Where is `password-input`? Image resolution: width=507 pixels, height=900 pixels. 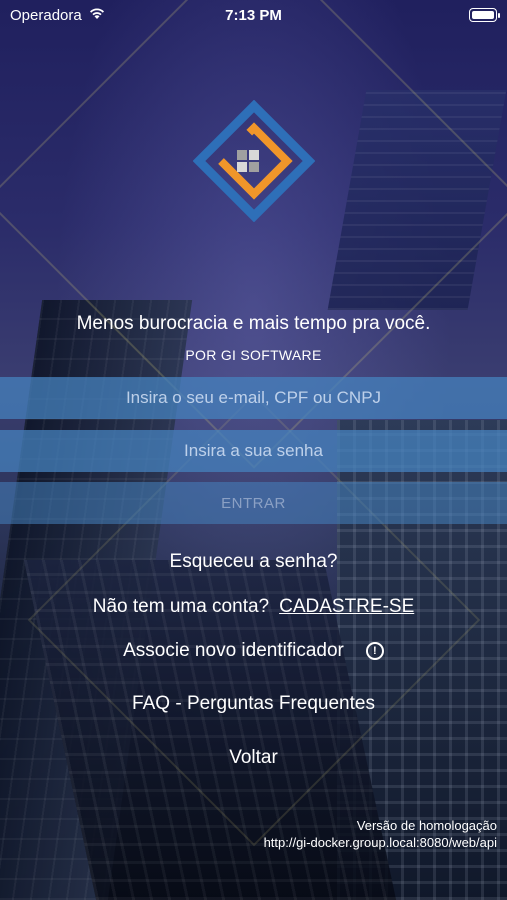
password-input is located at coordinates (253, 451).